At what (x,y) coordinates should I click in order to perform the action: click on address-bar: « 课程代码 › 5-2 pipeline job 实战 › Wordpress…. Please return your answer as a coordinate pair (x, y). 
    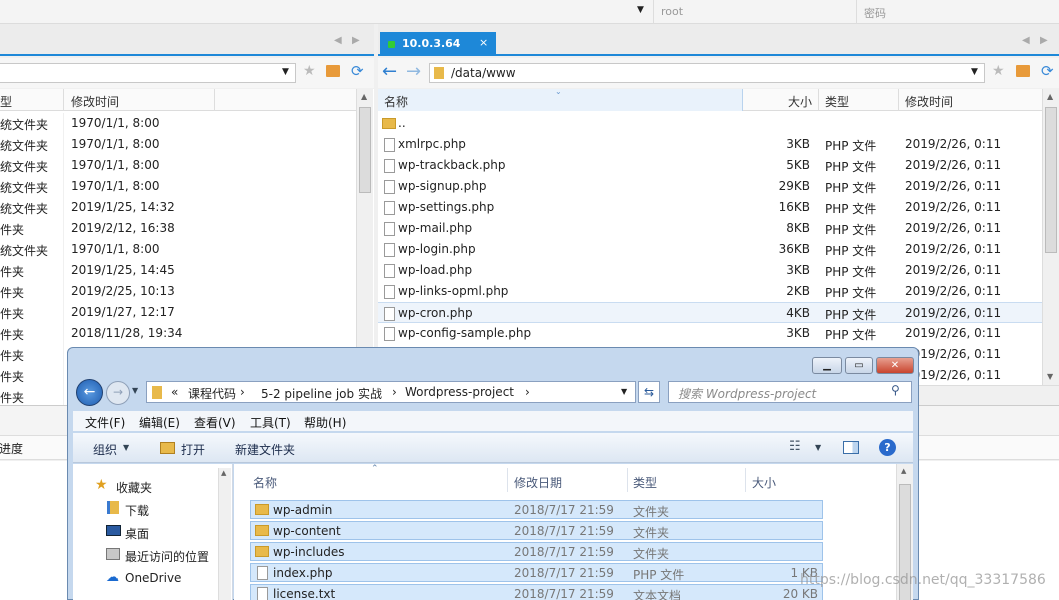
    Looking at the image, I should click on (391, 392).